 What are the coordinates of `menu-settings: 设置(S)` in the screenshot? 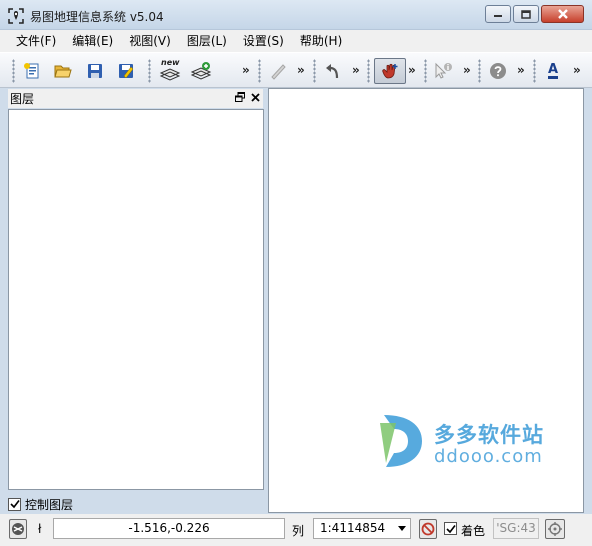 It's located at (263, 41).